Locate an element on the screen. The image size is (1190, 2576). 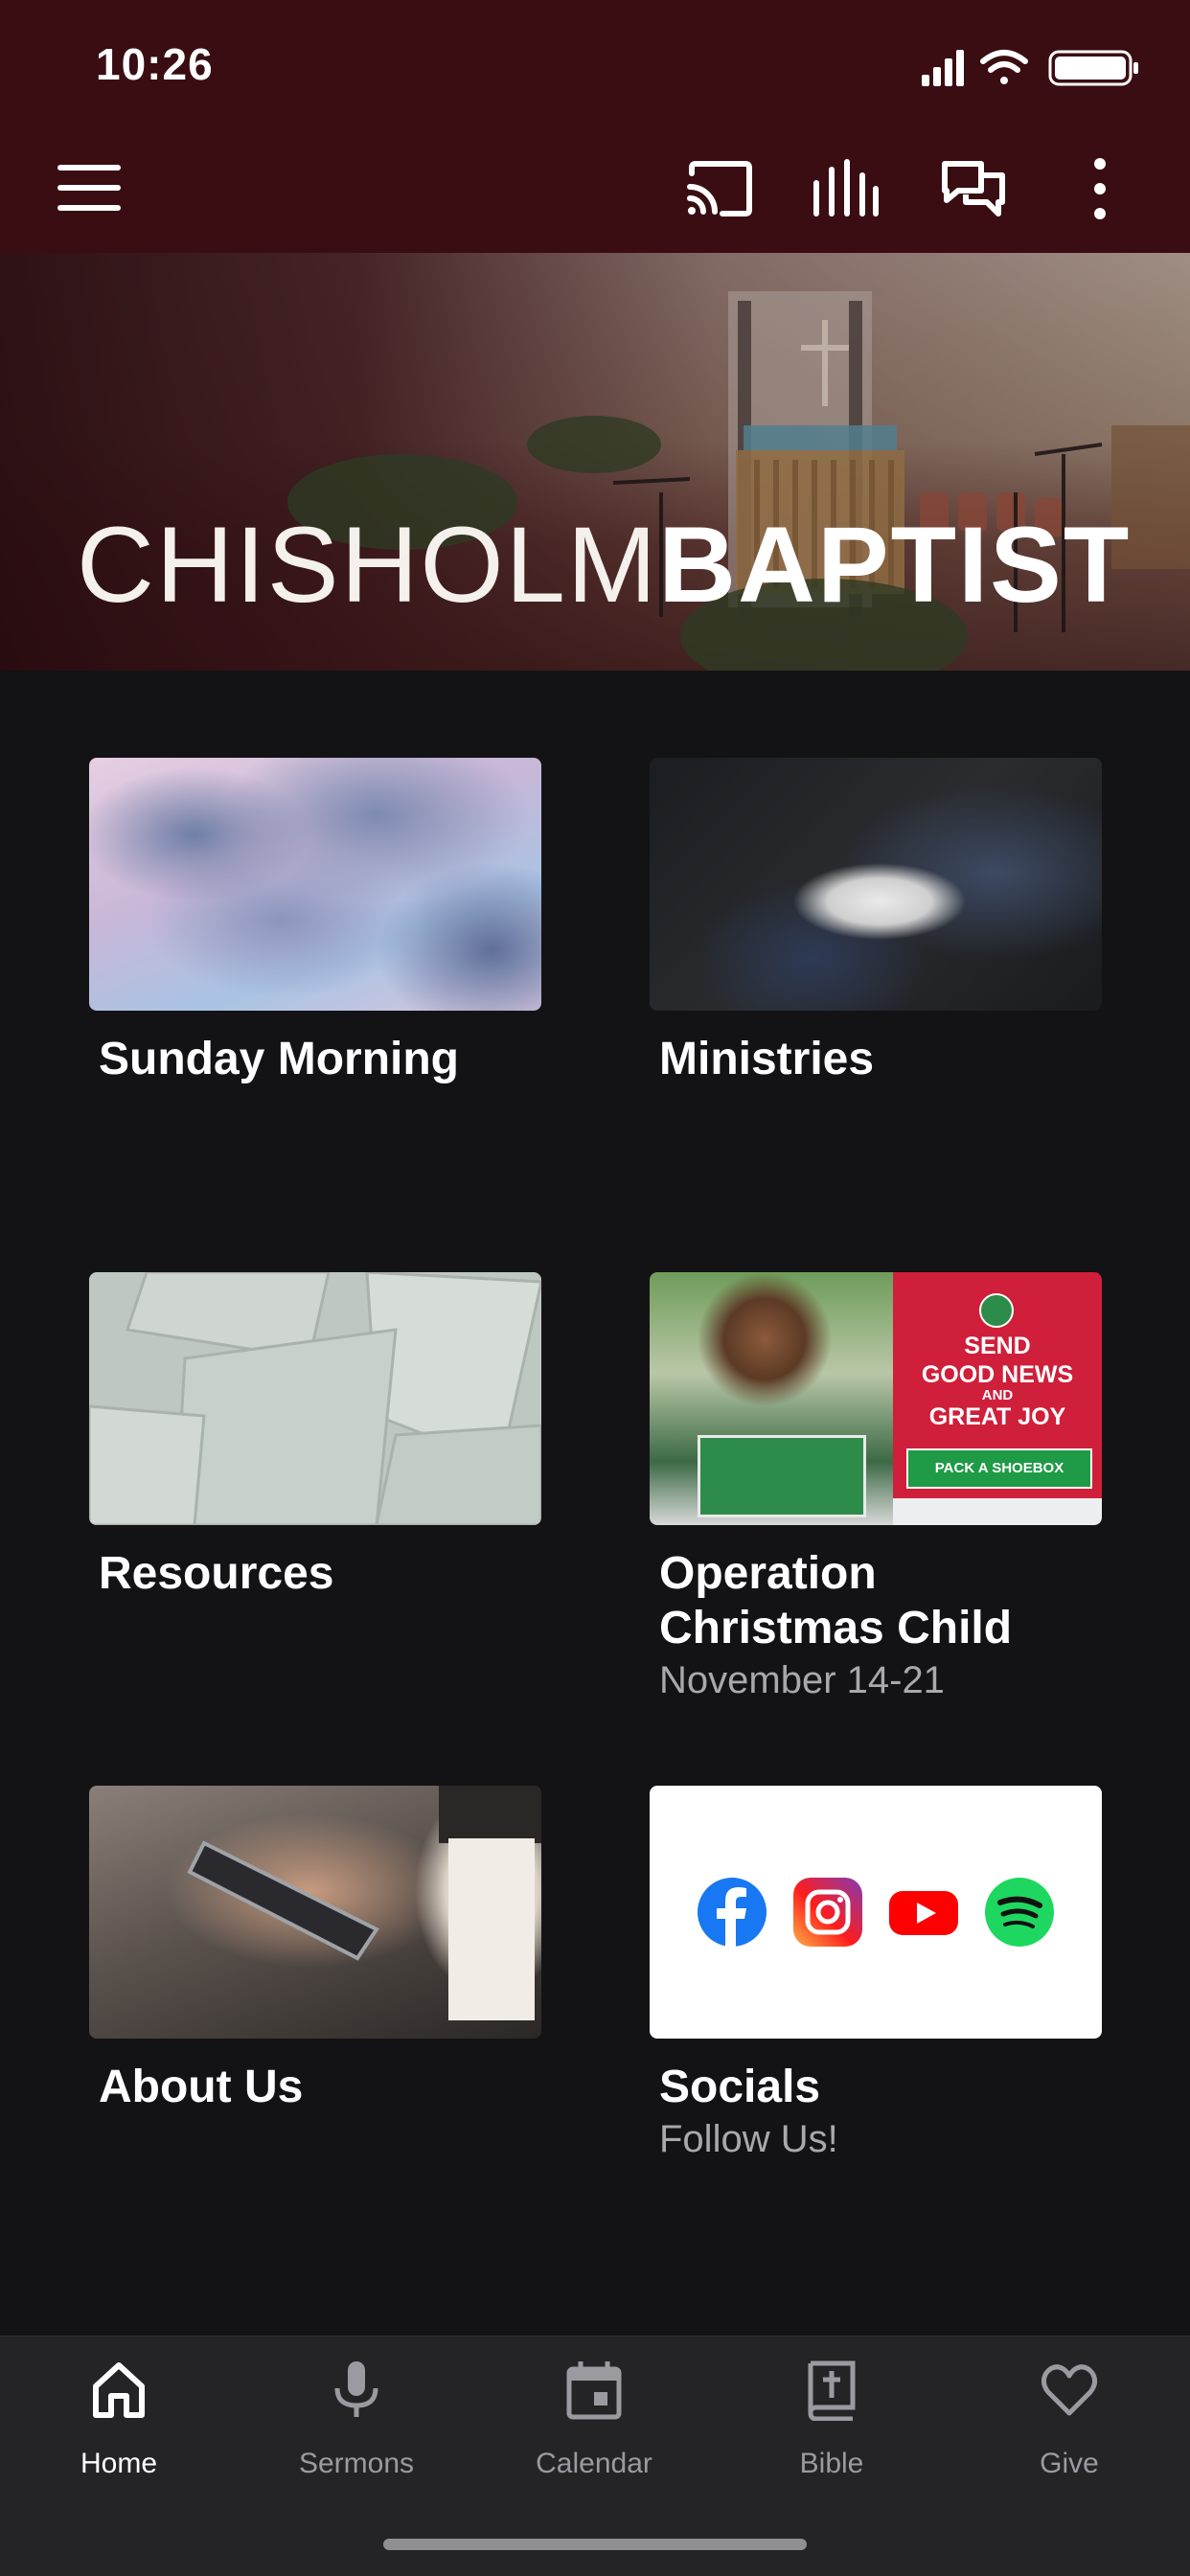
logo-bold: BAPTIST is located at coordinates (895, 565).